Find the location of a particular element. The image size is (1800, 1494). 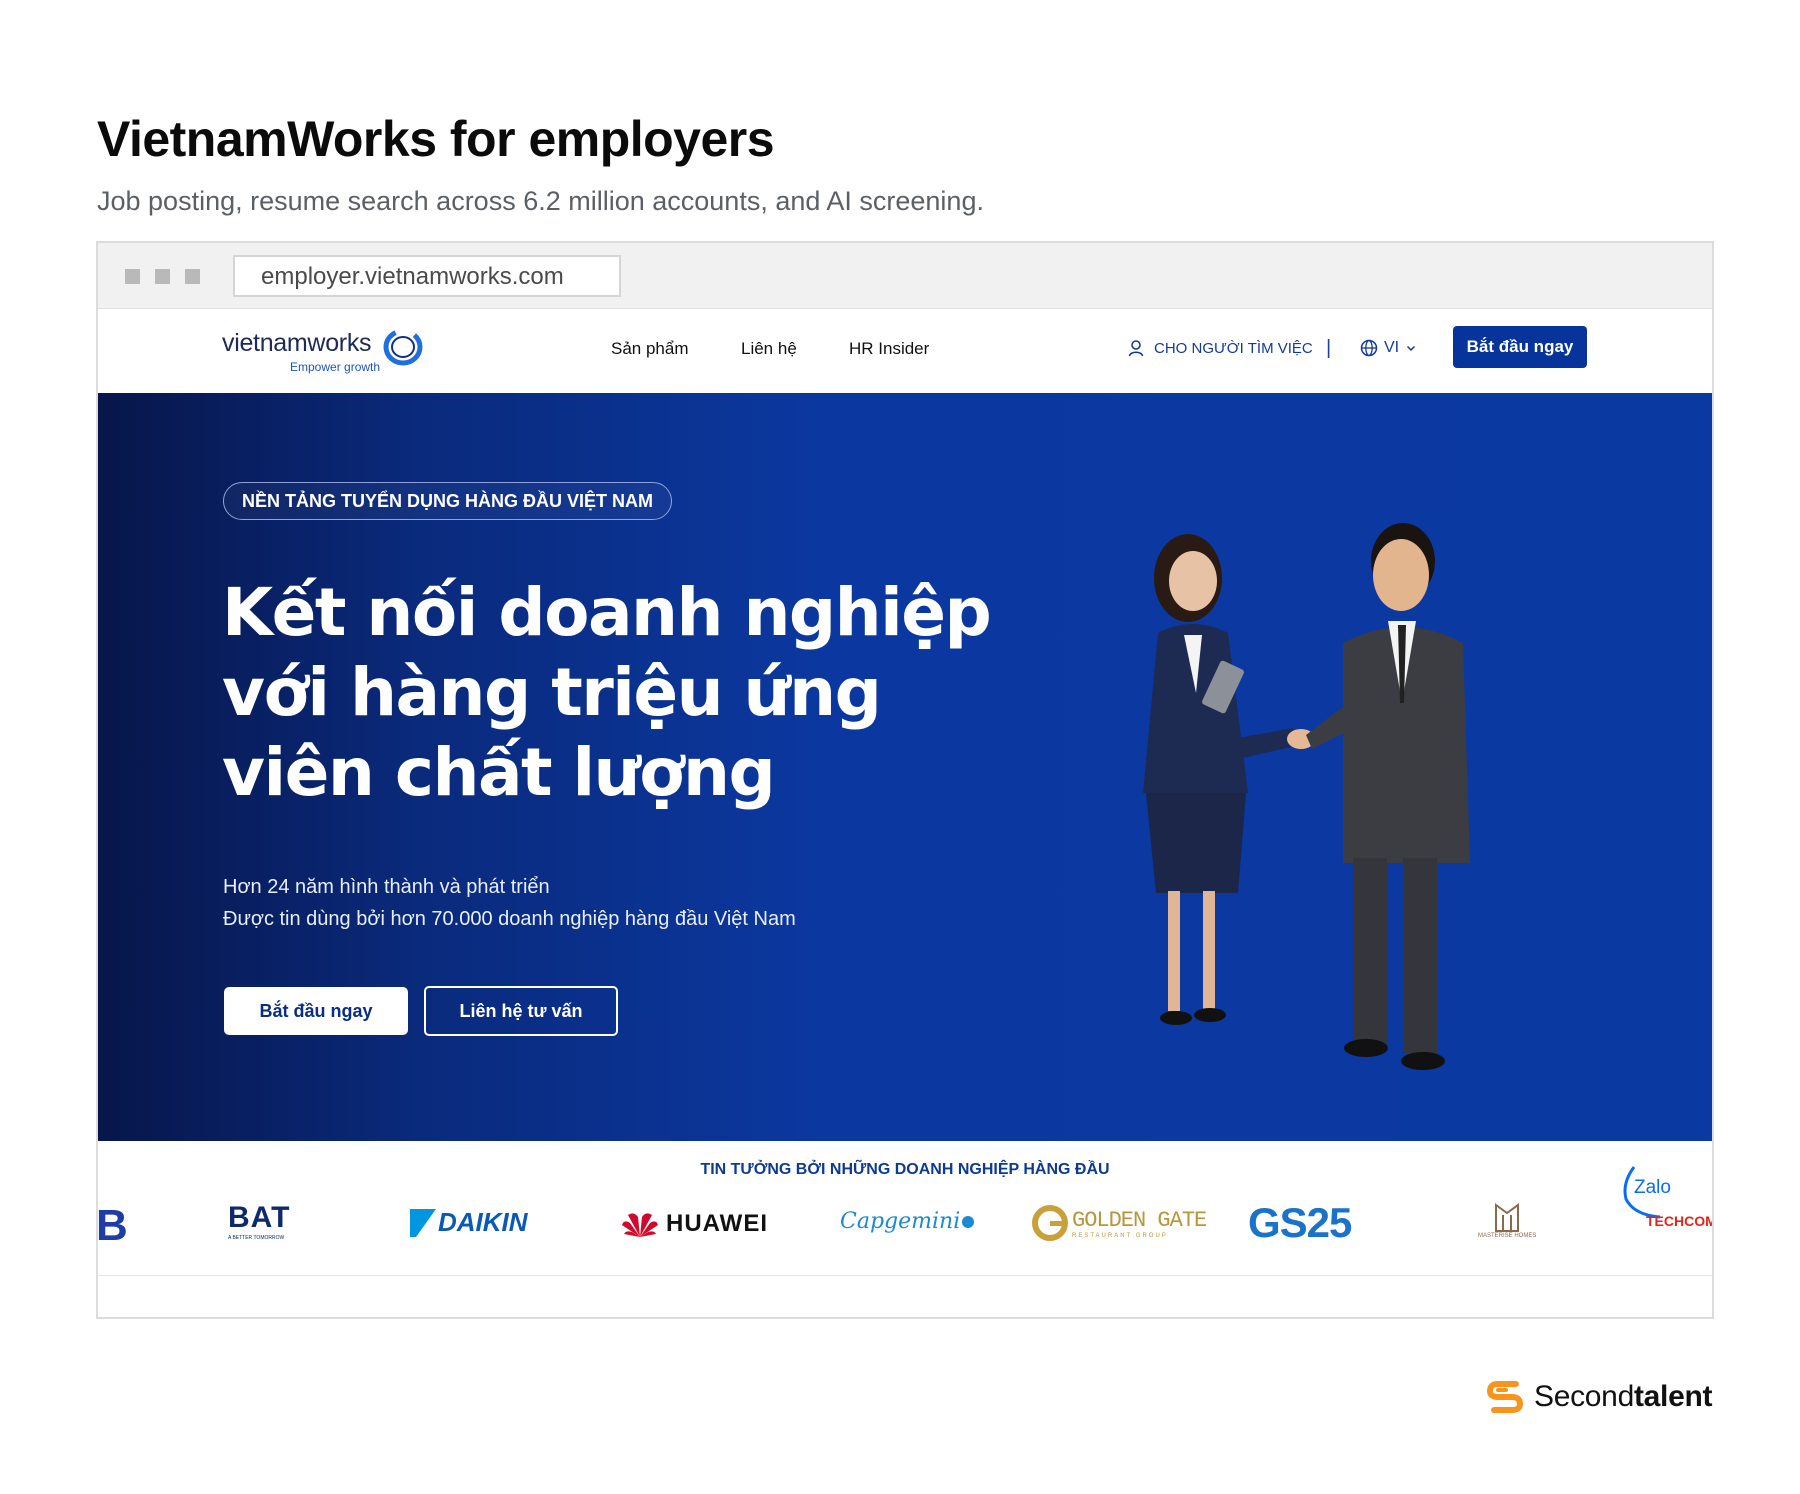

masterise-logo: MASTERISE HOMES is located at coordinates (1507, 1221).